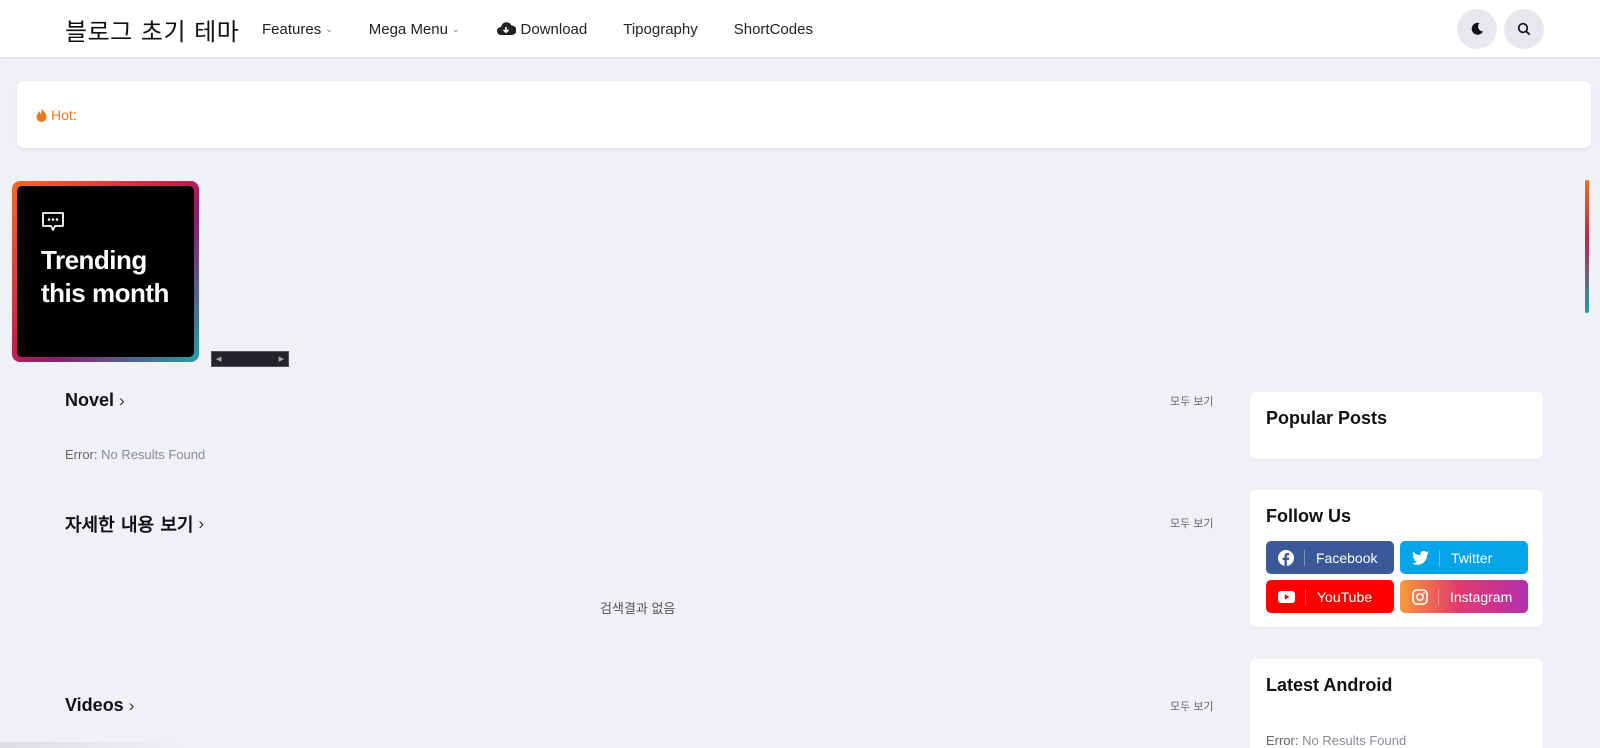 The image size is (1600, 748). I want to click on widget-title: Popular Posts, so click(1327, 418).